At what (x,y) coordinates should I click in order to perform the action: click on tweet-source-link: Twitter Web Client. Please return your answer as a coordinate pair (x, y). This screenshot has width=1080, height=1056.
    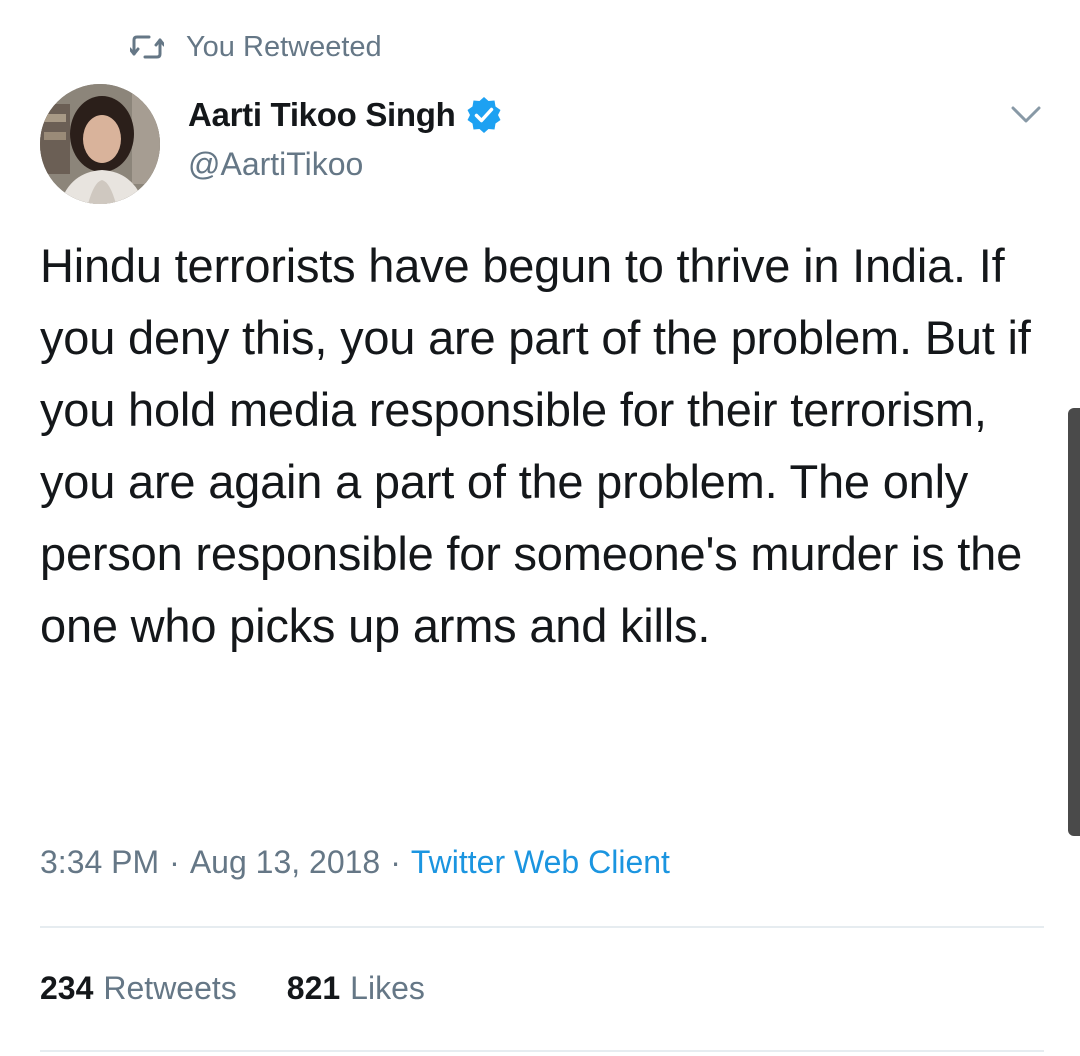
    Looking at the image, I should click on (540, 862).